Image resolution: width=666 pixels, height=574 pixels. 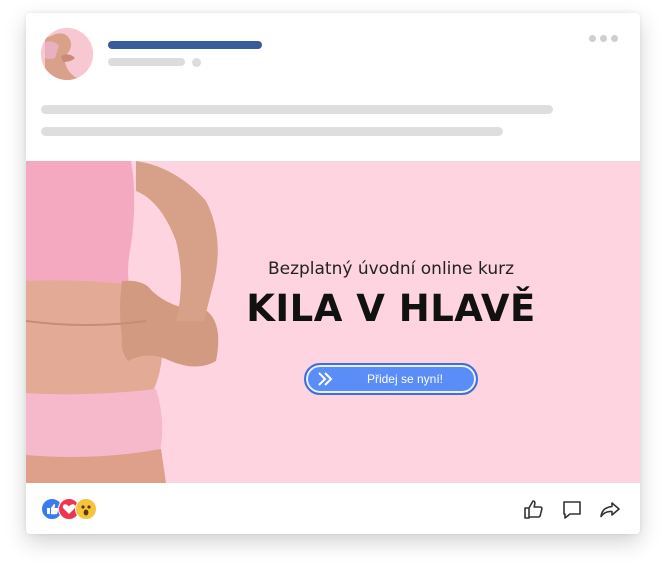 I want to click on cta-label: Přidej se nyní!, so click(x=405, y=379).